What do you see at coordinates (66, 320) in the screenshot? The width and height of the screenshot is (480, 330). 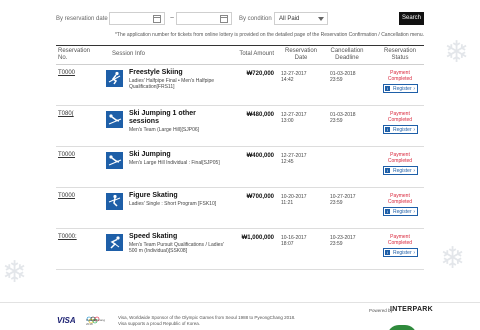 I see `visa-logo: VISA` at bounding box center [66, 320].